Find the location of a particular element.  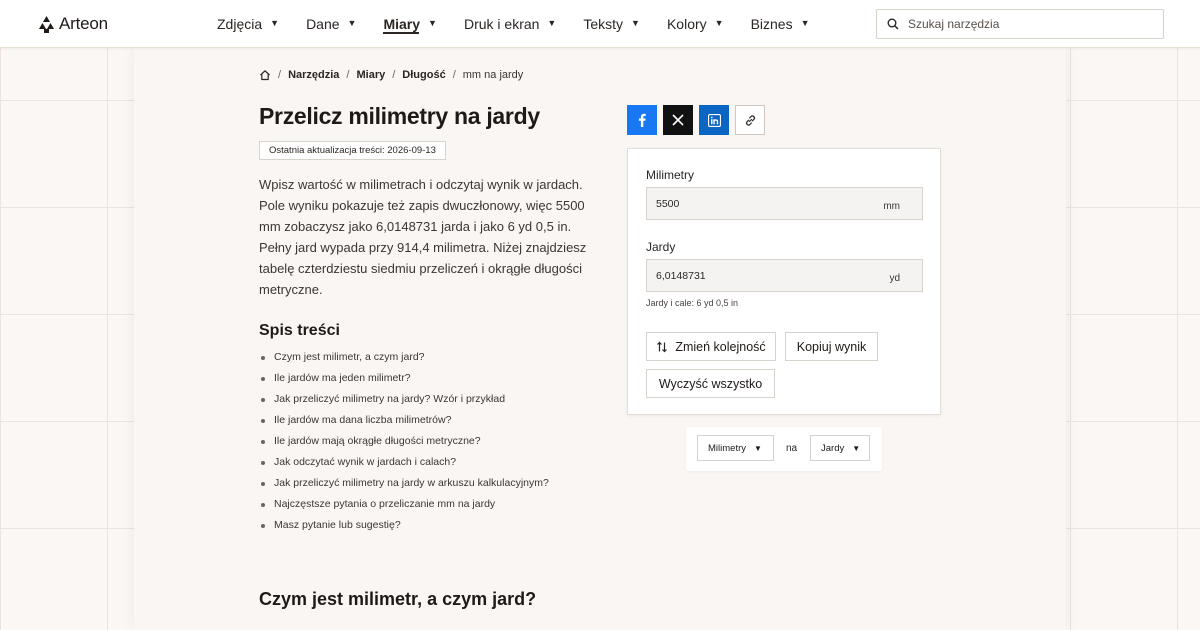

breadcrumb-current: mm na jardy is located at coordinates (493, 75).